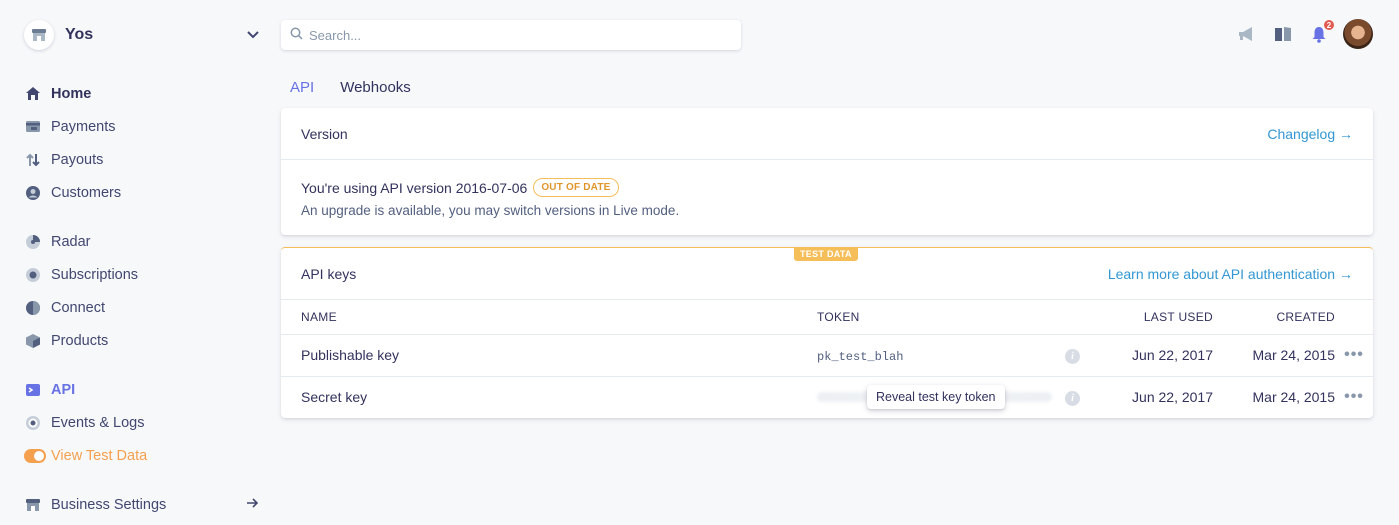 This screenshot has height=525, width=1399. Describe the element at coordinates (302, 87) in the screenshot. I see `tab-api: API` at that location.